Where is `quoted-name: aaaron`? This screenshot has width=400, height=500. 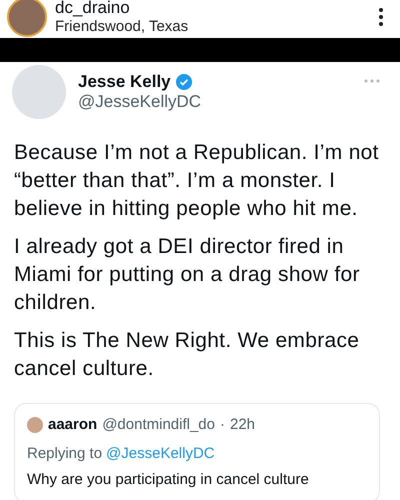
quoted-name: aaaron is located at coordinates (73, 425).